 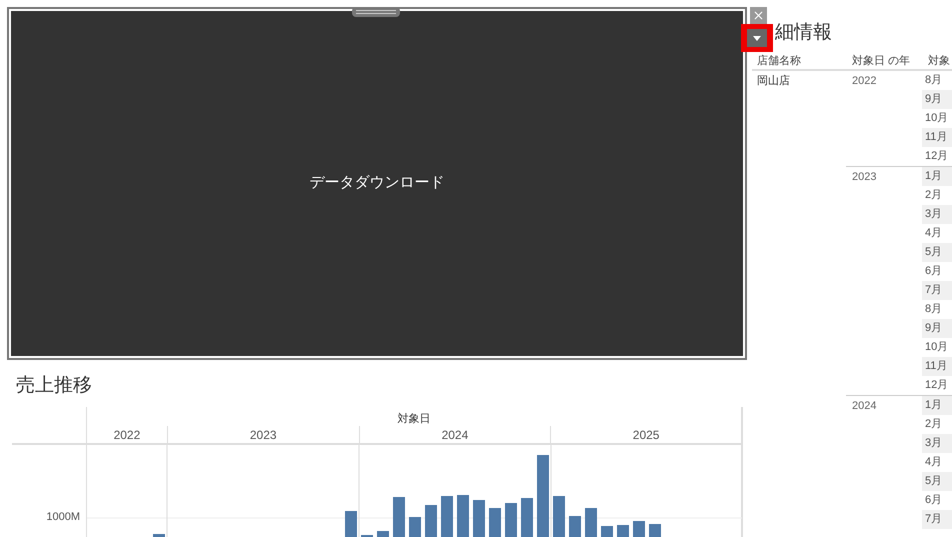 What do you see at coordinates (455, 435) in the screenshot?
I see `year-header: 2024` at bounding box center [455, 435].